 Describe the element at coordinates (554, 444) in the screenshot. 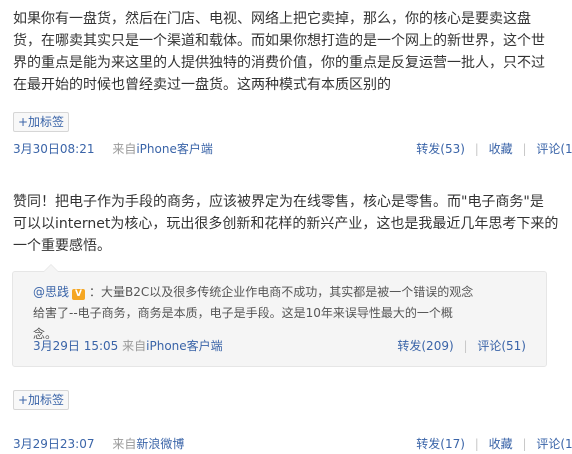

I see `comment-button: 评论(15)` at that location.